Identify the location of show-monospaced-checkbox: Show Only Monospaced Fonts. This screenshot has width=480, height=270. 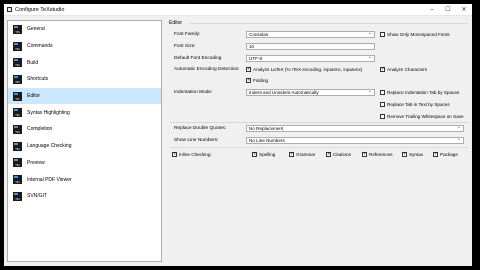
(415, 34).